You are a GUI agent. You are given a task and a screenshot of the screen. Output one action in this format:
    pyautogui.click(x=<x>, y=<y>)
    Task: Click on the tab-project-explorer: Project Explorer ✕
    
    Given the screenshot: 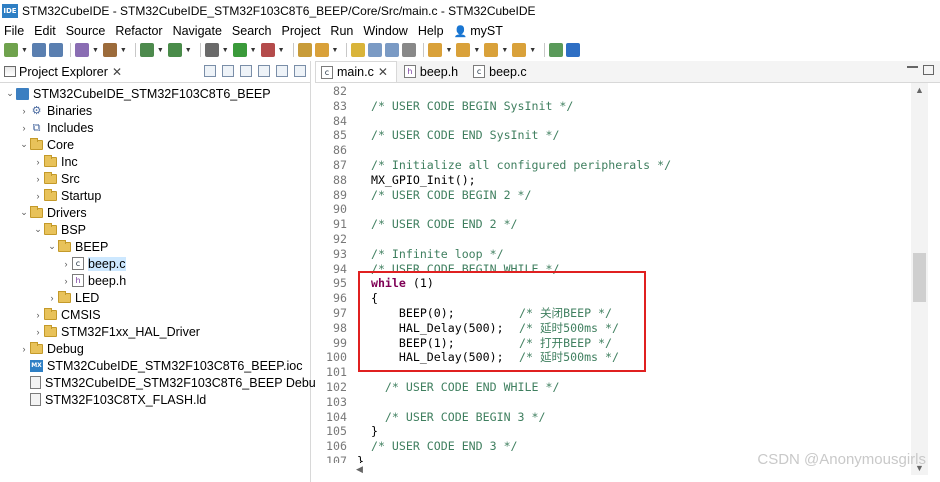 What is the action you would take?
    pyautogui.click(x=63, y=72)
    